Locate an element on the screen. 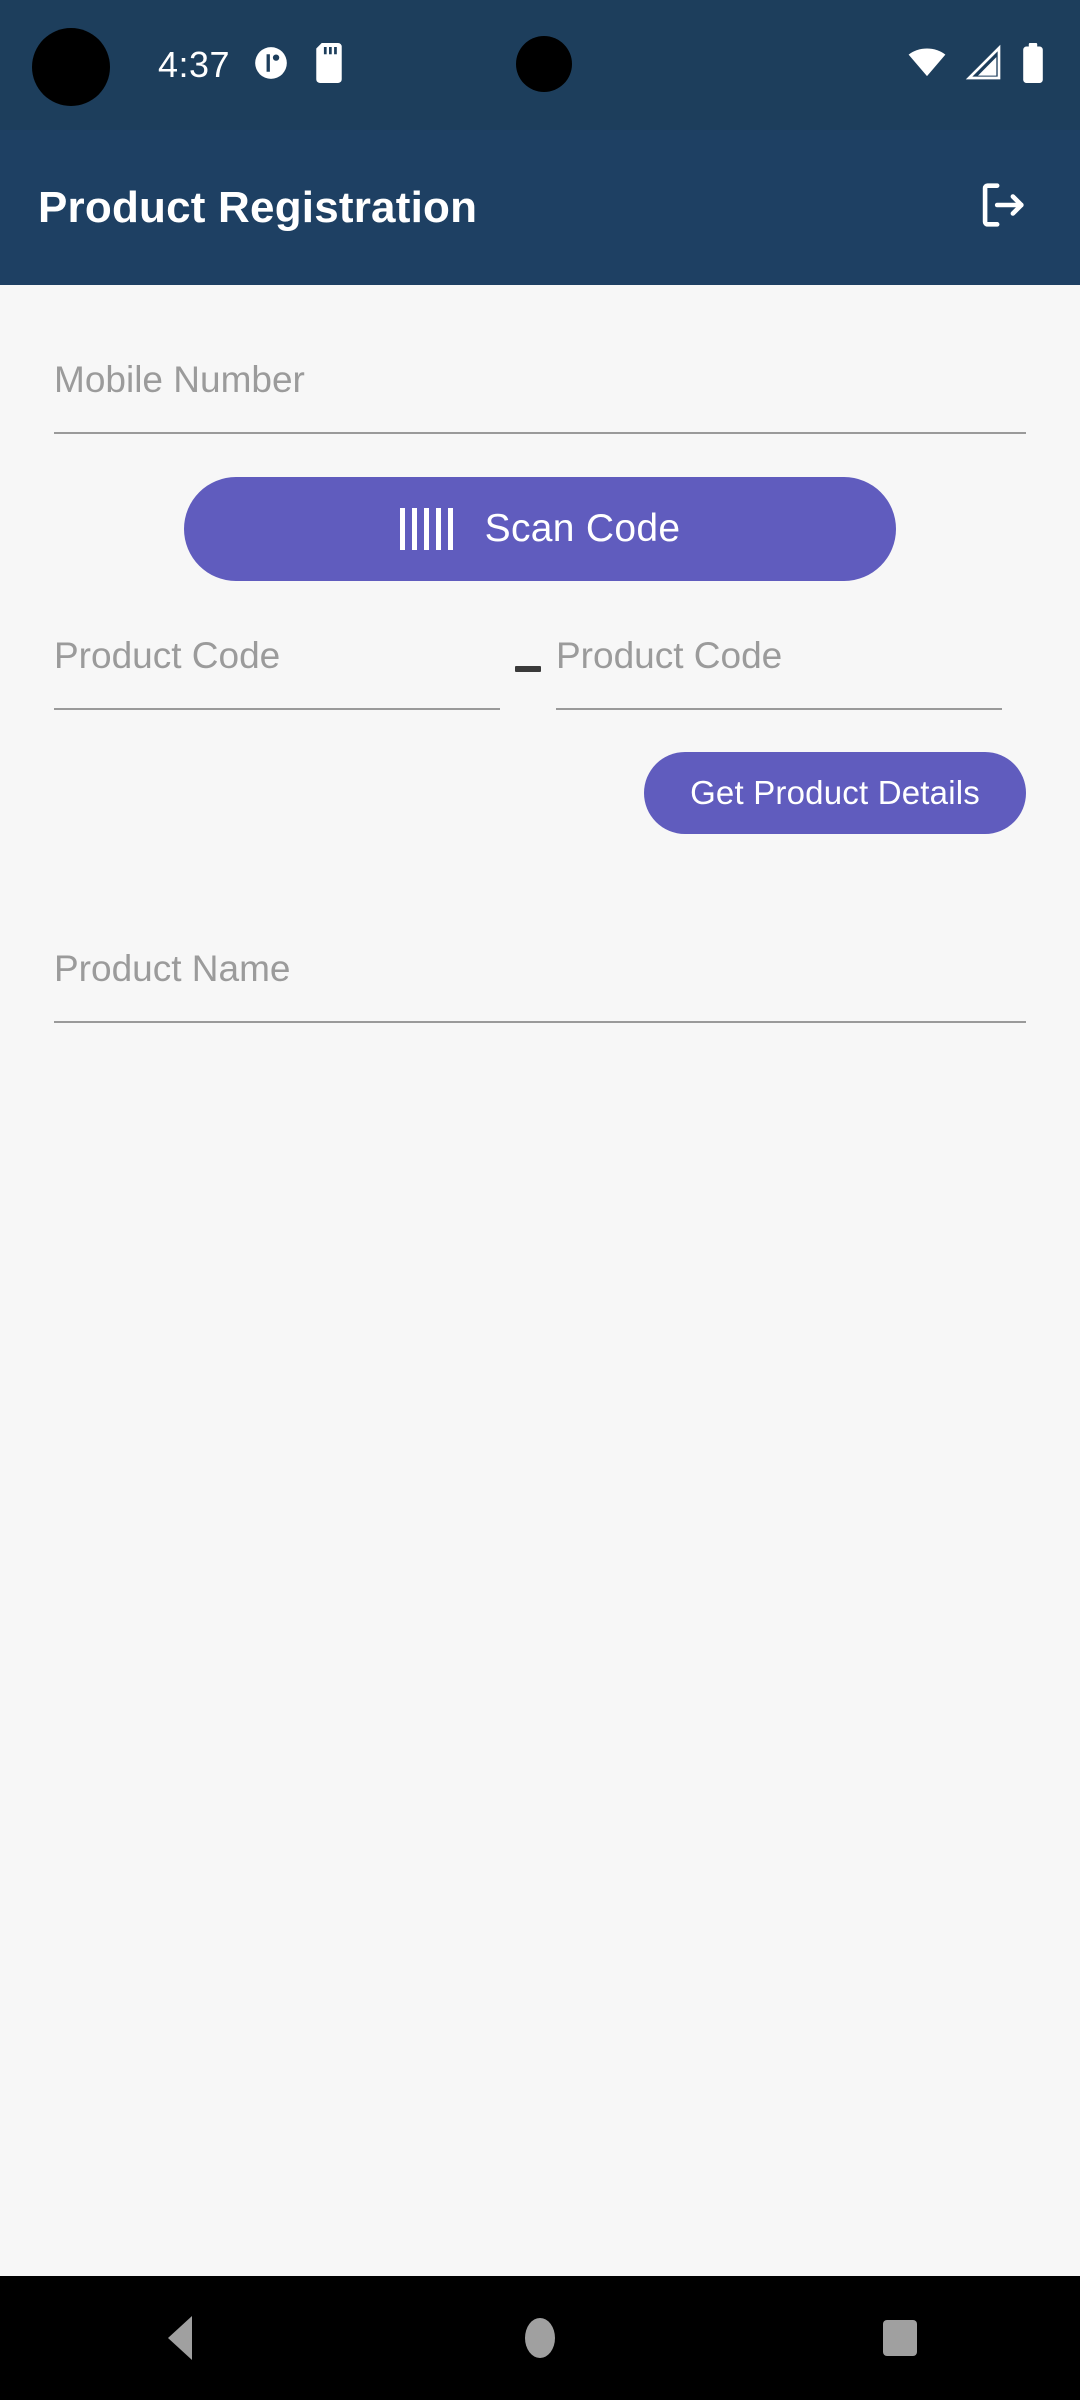 Image resolution: width=1080 pixels, height=2400 pixels. logout-icon is located at coordinates (1002, 207).